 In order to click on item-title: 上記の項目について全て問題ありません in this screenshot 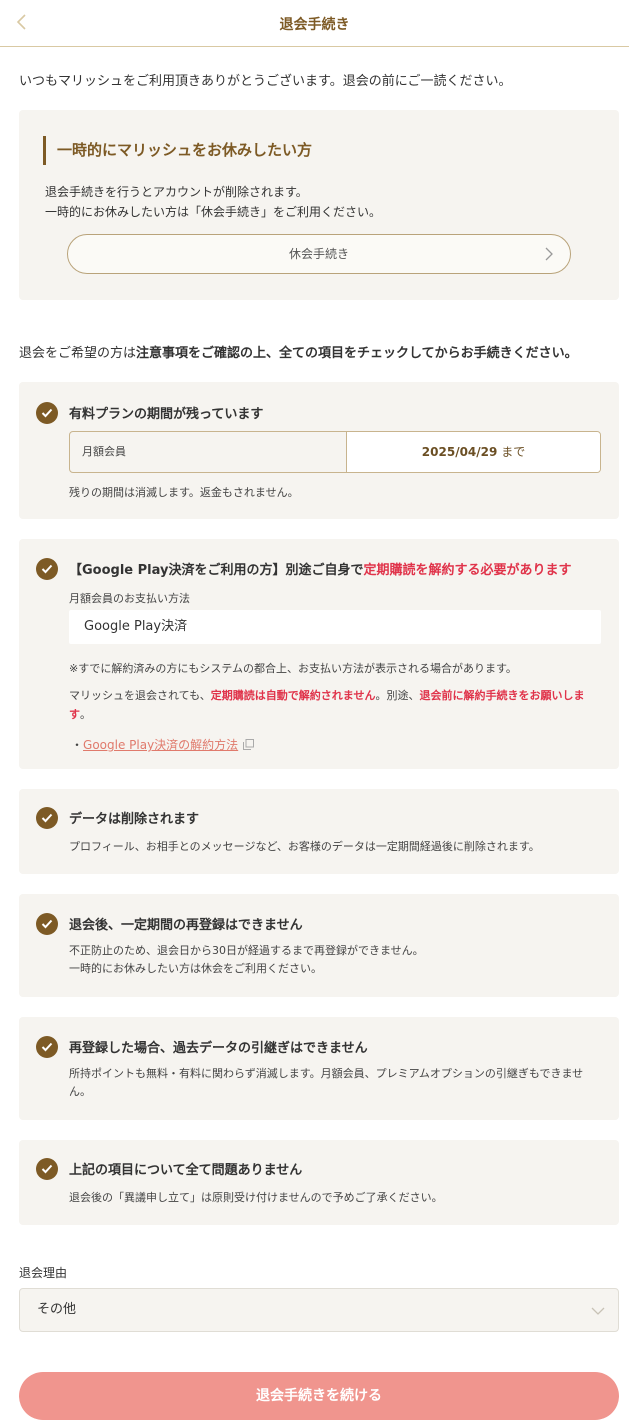, I will do `click(186, 1170)`.